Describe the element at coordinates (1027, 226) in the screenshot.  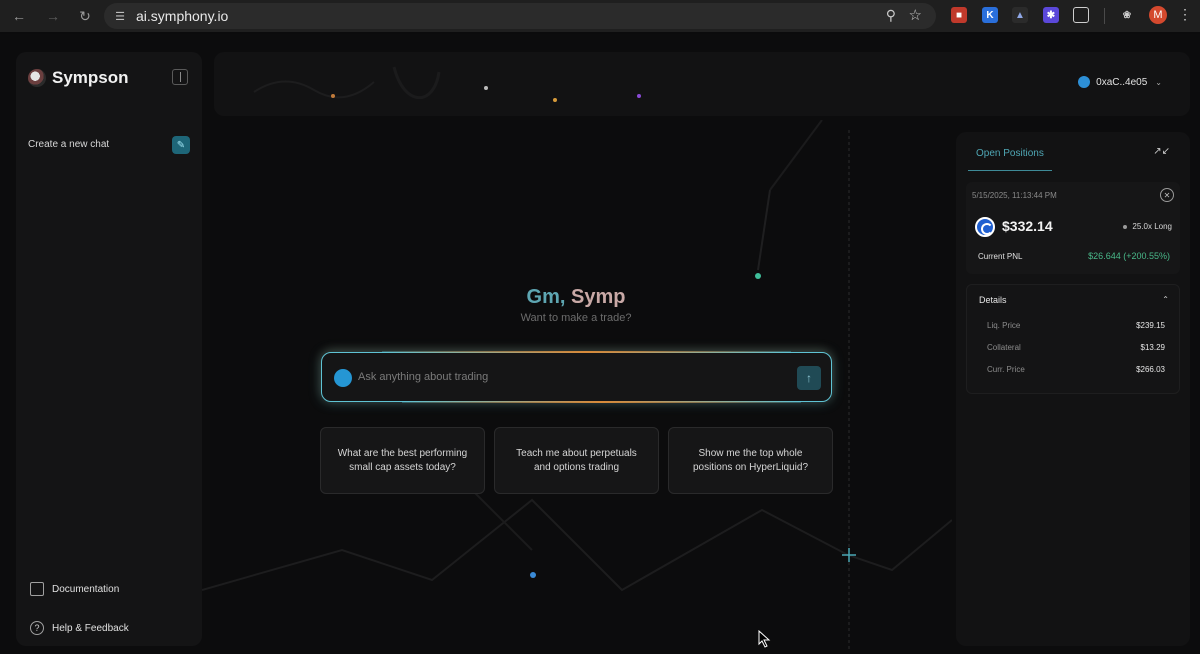
I see `position-price: $332.14` at that location.